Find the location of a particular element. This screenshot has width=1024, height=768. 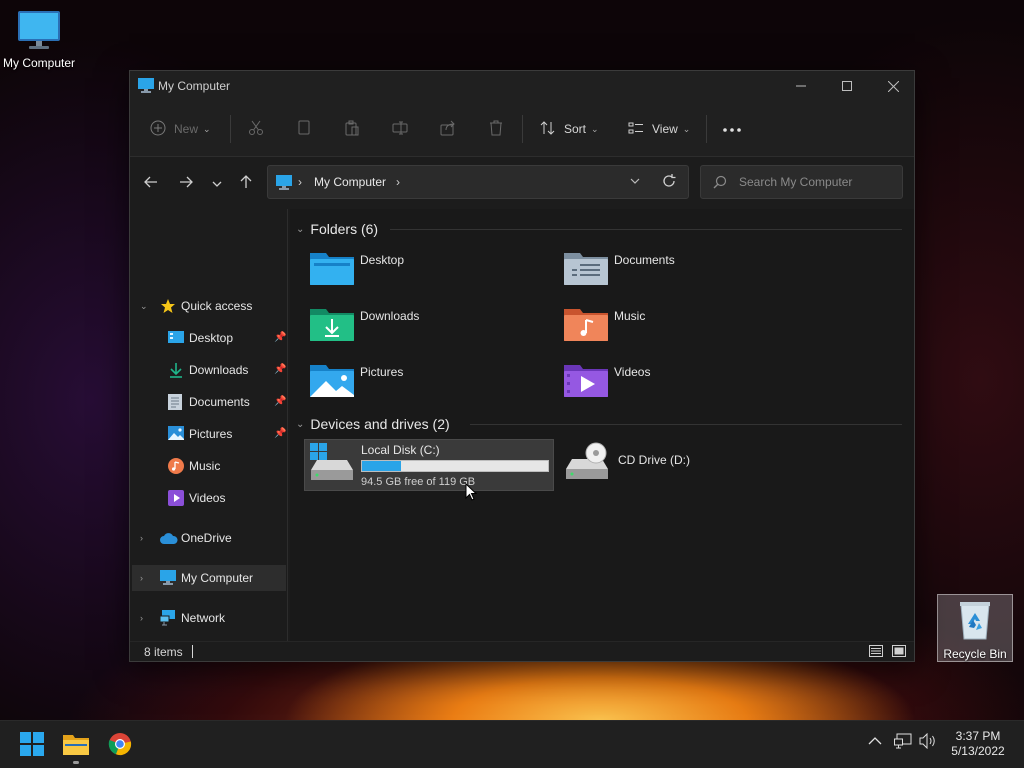

folder-desktop: Desktop is located at coordinates (435, 271).